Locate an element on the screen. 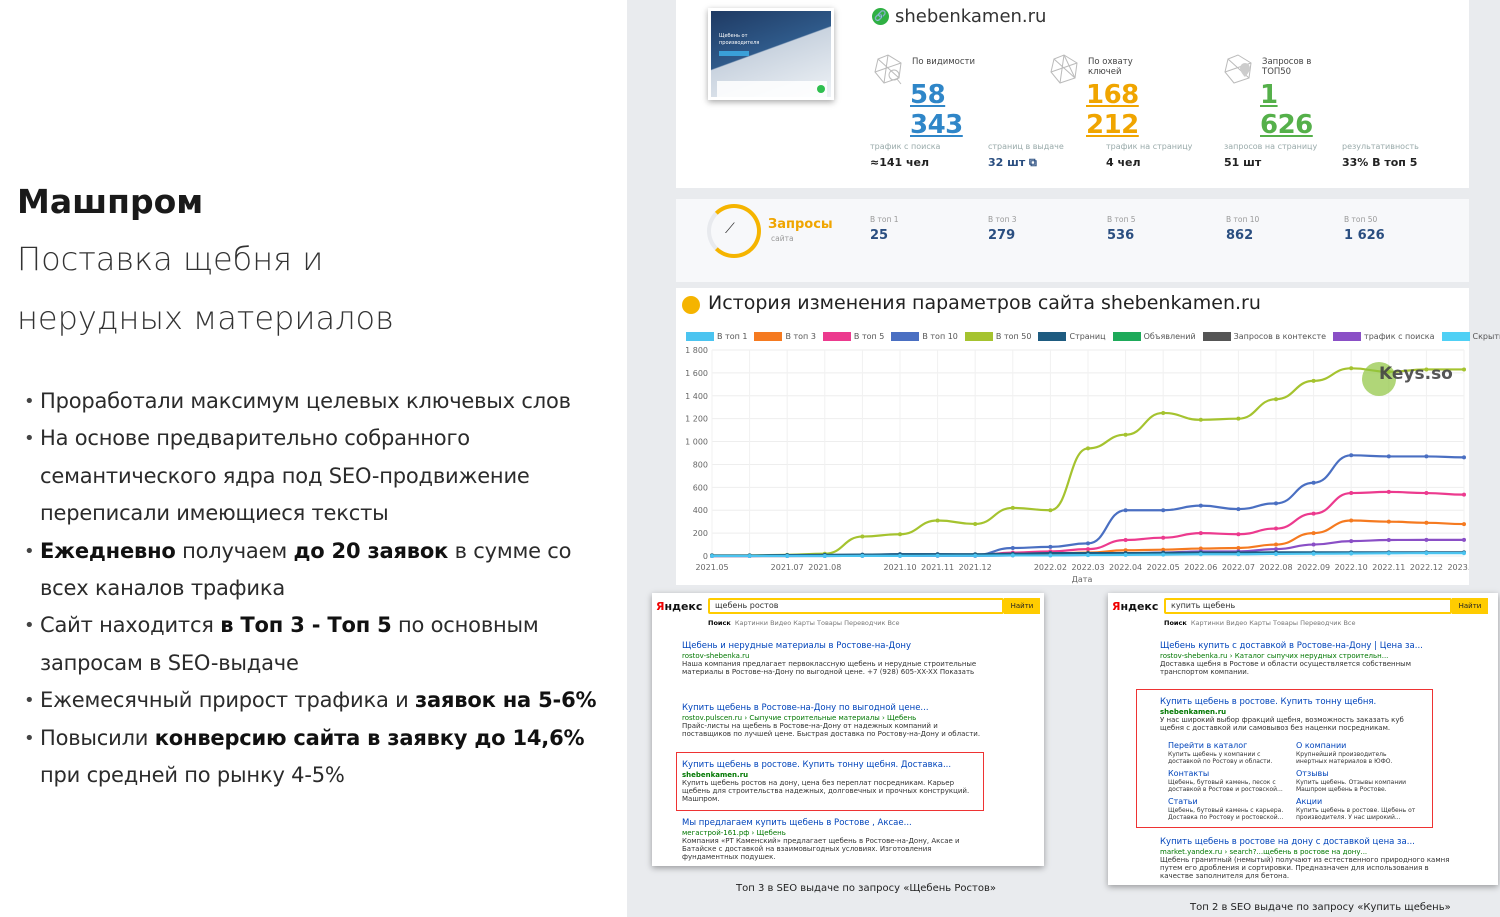  query-count-top50: В топ 50 1 626 is located at coordinates (1364, 229).